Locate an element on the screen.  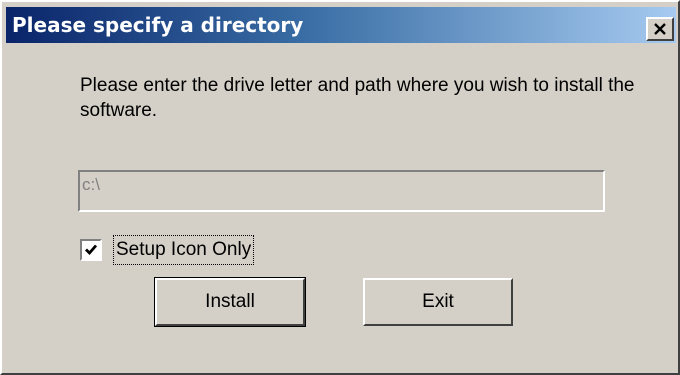
checkmark-icon is located at coordinates (91, 250).